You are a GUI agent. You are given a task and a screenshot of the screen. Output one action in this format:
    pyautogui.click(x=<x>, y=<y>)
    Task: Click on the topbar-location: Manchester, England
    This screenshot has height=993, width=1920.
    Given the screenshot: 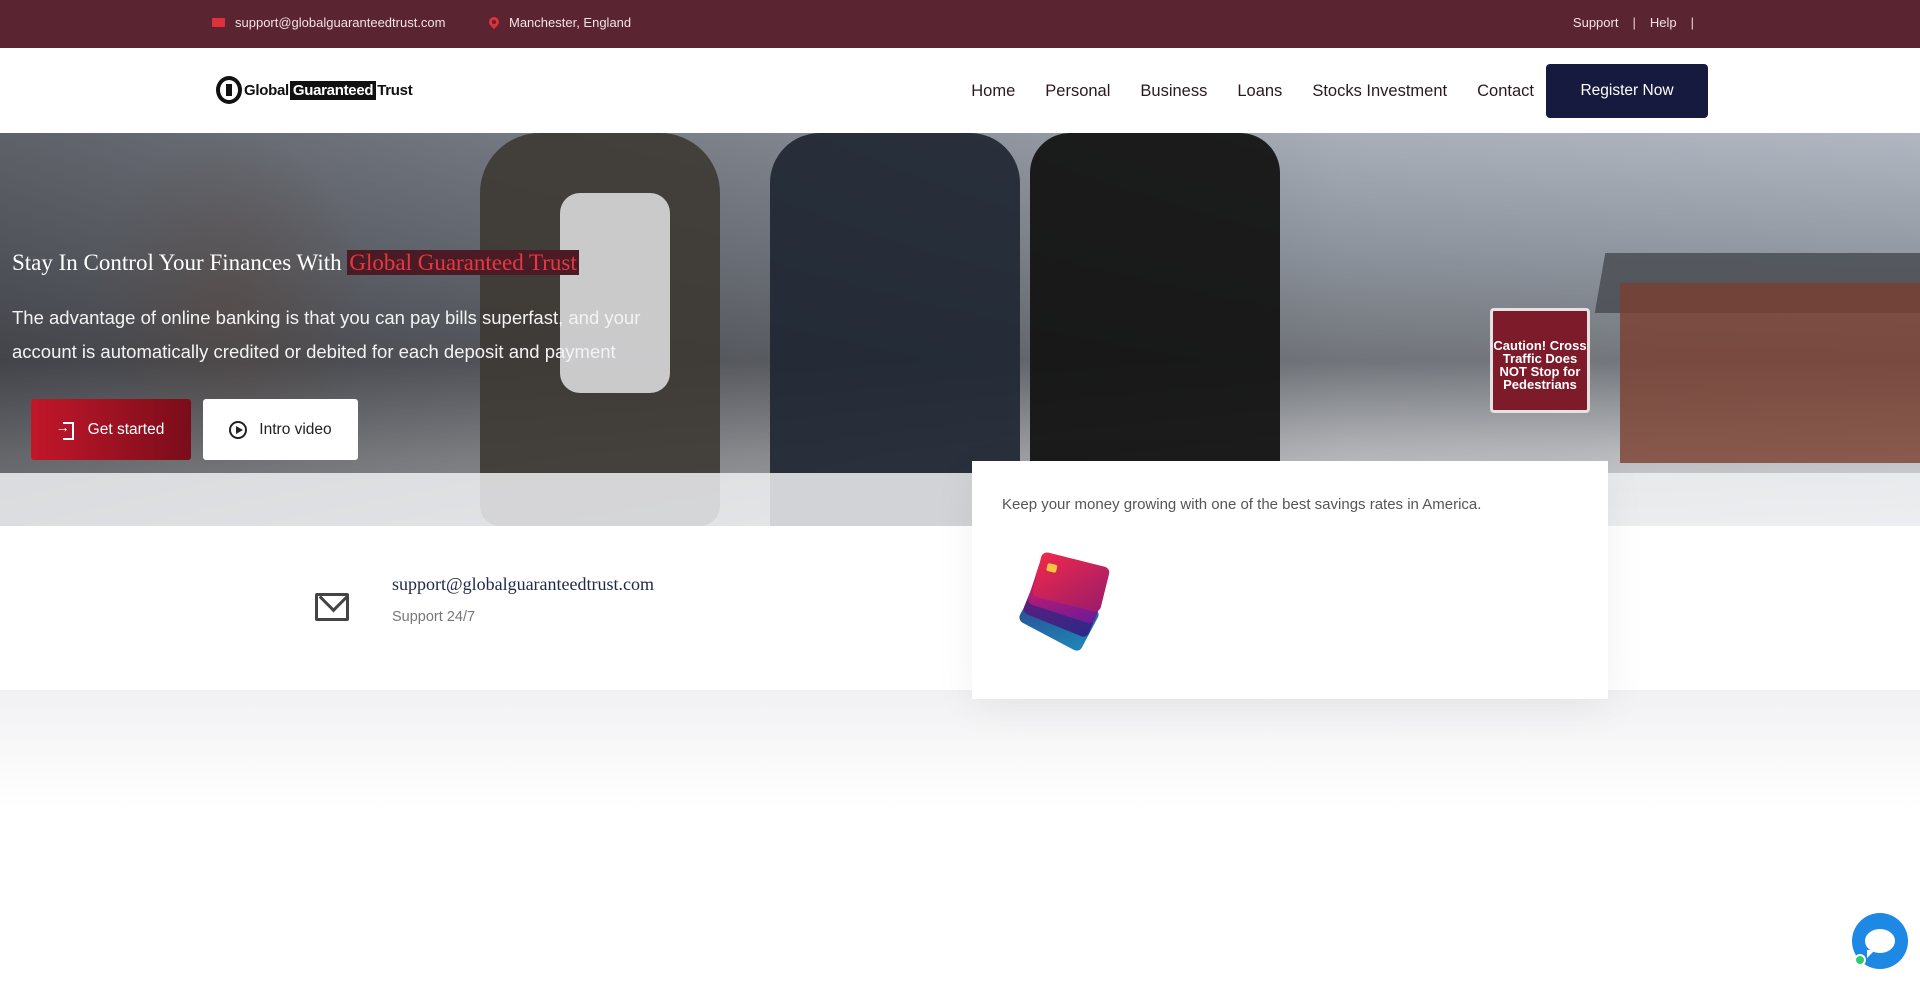 What is the action you would take?
    pyautogui.click(x=560, y=22)
    